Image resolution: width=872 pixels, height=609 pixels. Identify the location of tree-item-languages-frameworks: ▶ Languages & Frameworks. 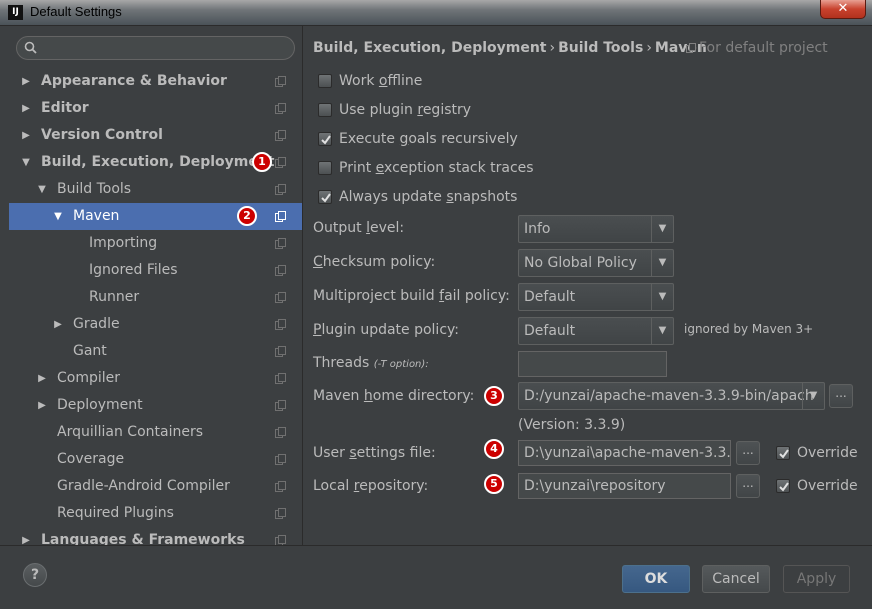
(155, 536).